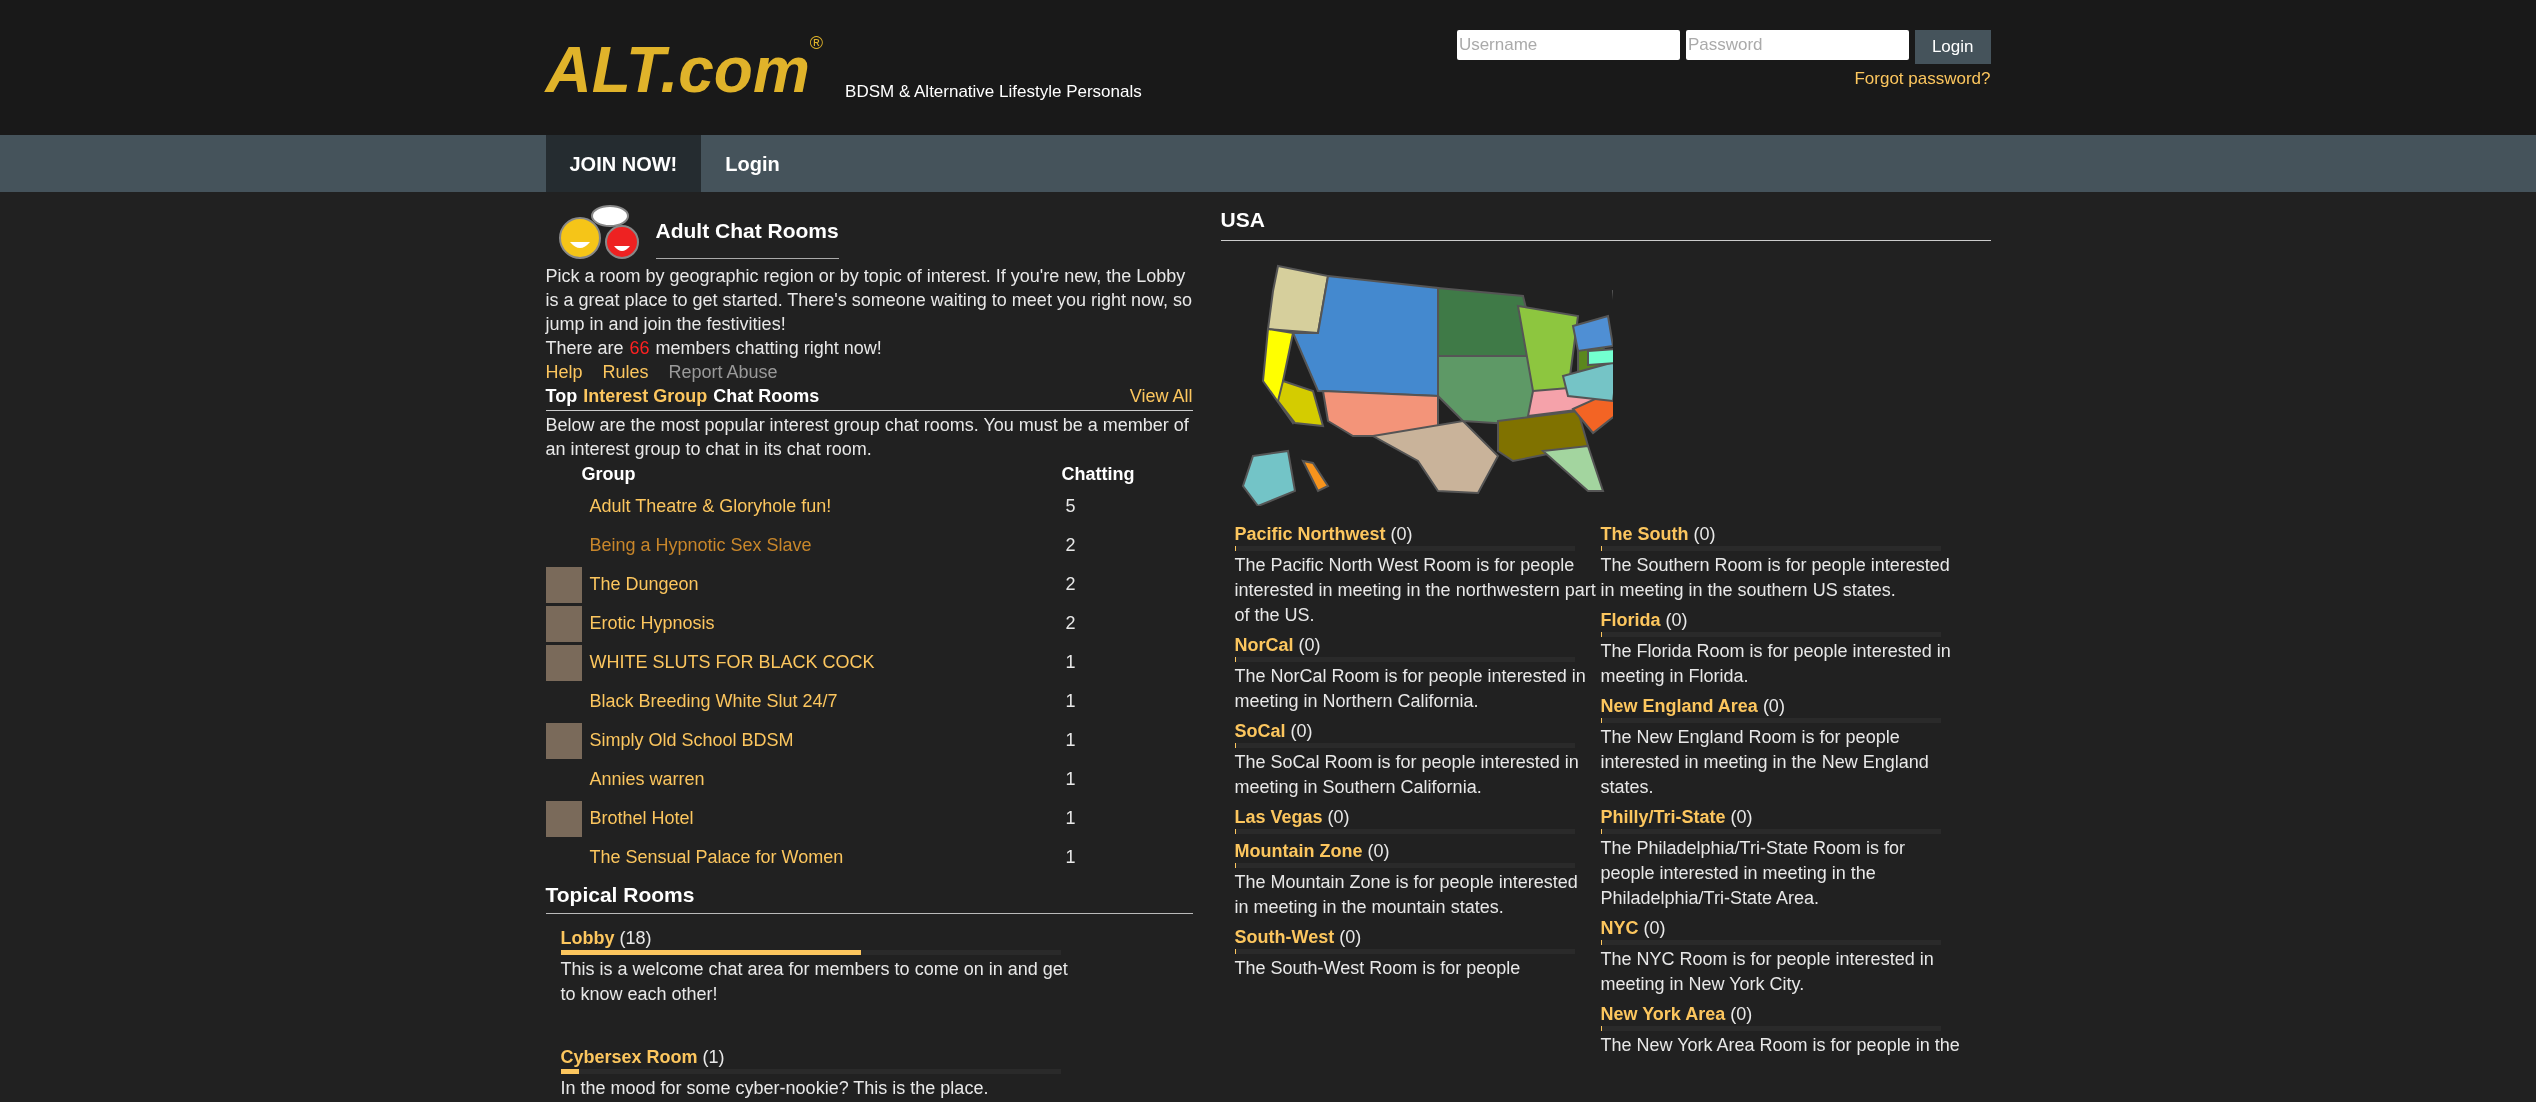 This screenshot has height=1102, width=2536. Describe the element at coordinates (827, 701) in the screenshot. I see `group-link: Black Breeding White Slut 24/7` at that location.